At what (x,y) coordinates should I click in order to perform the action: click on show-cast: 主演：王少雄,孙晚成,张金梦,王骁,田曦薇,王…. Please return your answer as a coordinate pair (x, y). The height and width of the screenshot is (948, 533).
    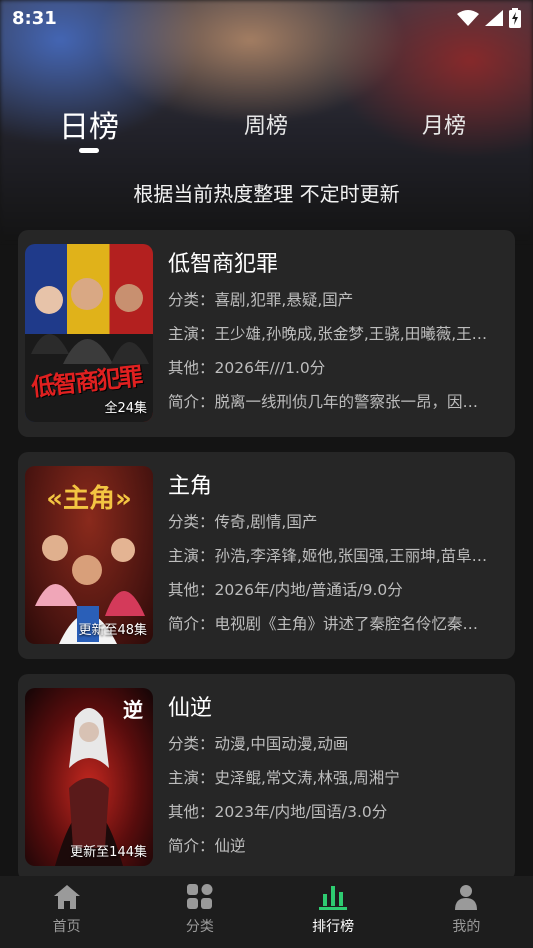
    Looking at the image, I should click on (328, 334).